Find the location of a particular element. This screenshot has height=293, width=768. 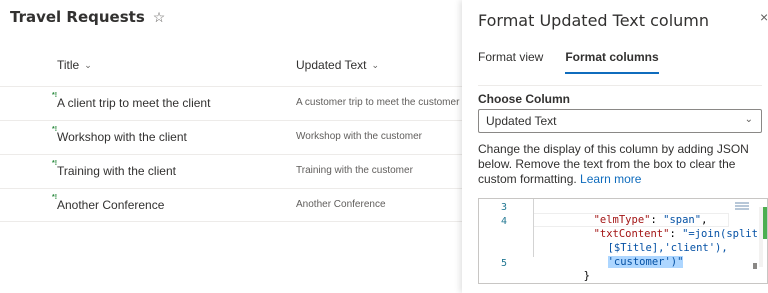

editor-change-marker is located at coordinates (765, 223).